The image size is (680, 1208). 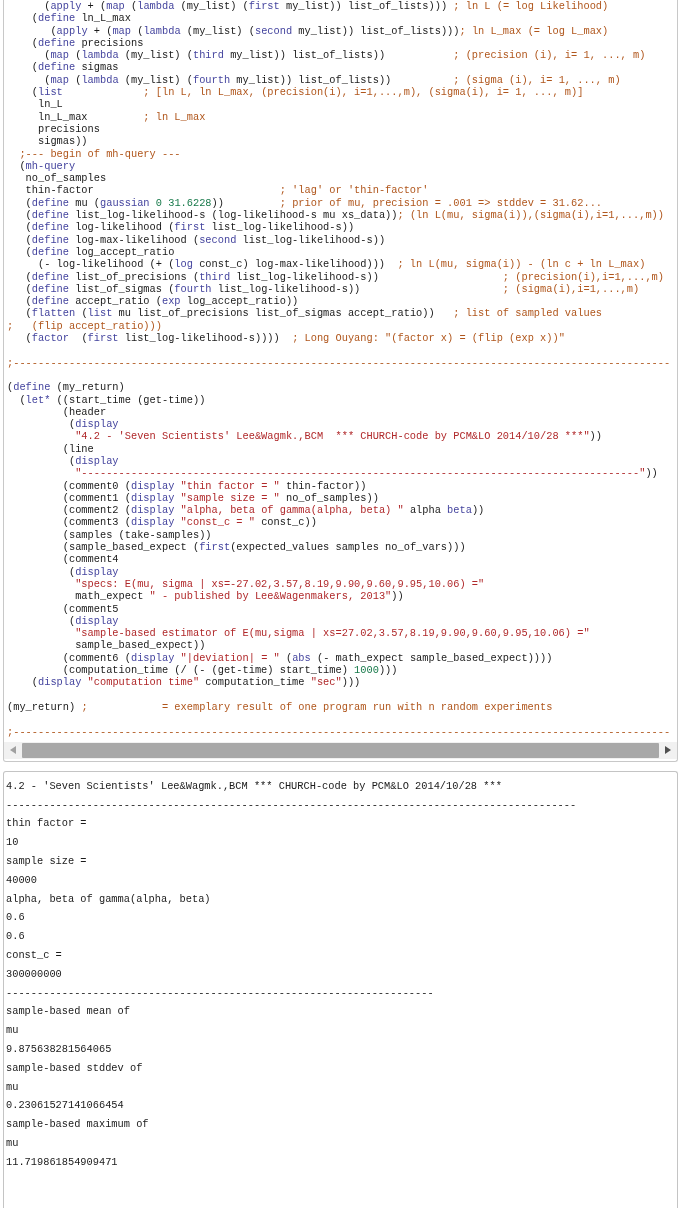 What do you see at coordinates (338, 436) in the screenshot?
I see `code-line: "4.2 - 'Seven Scientists' Lee&Wagmk.,BCM *** CHURCH-code by PCM&LO 2014/10/28 ***"))` at bounding box center [338, 436].